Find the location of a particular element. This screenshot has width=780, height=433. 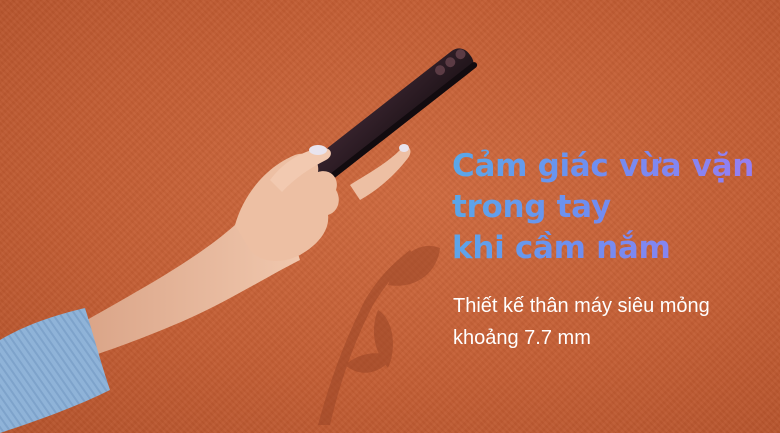

plant-shadow is located at coordinates (379, 335).